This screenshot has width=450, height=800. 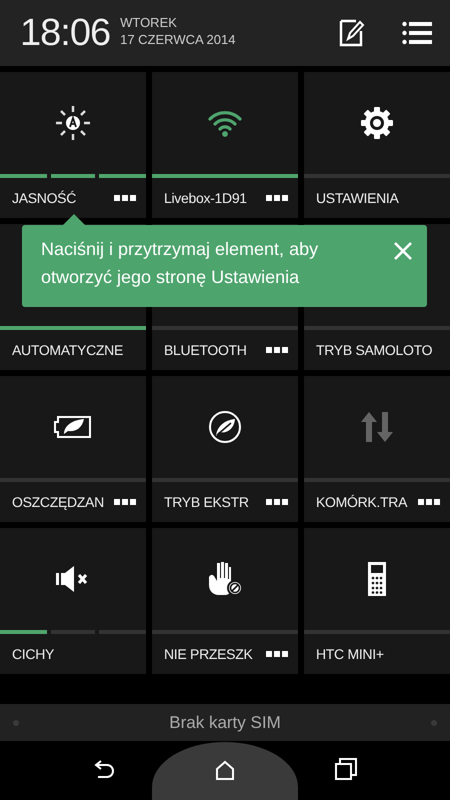 What do you see at coordinates (65, 33) in the screenshot?
I see `clock-time: 18:06` at bounding box center [65, 33].